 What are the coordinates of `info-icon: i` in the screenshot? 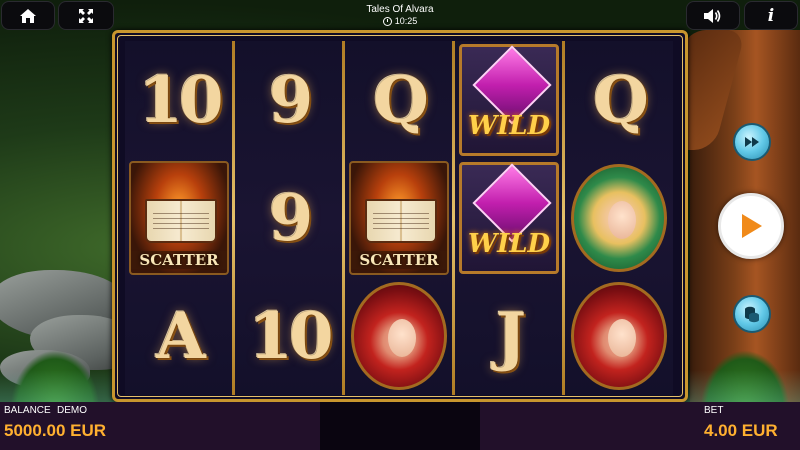 It's located at (771, 15).